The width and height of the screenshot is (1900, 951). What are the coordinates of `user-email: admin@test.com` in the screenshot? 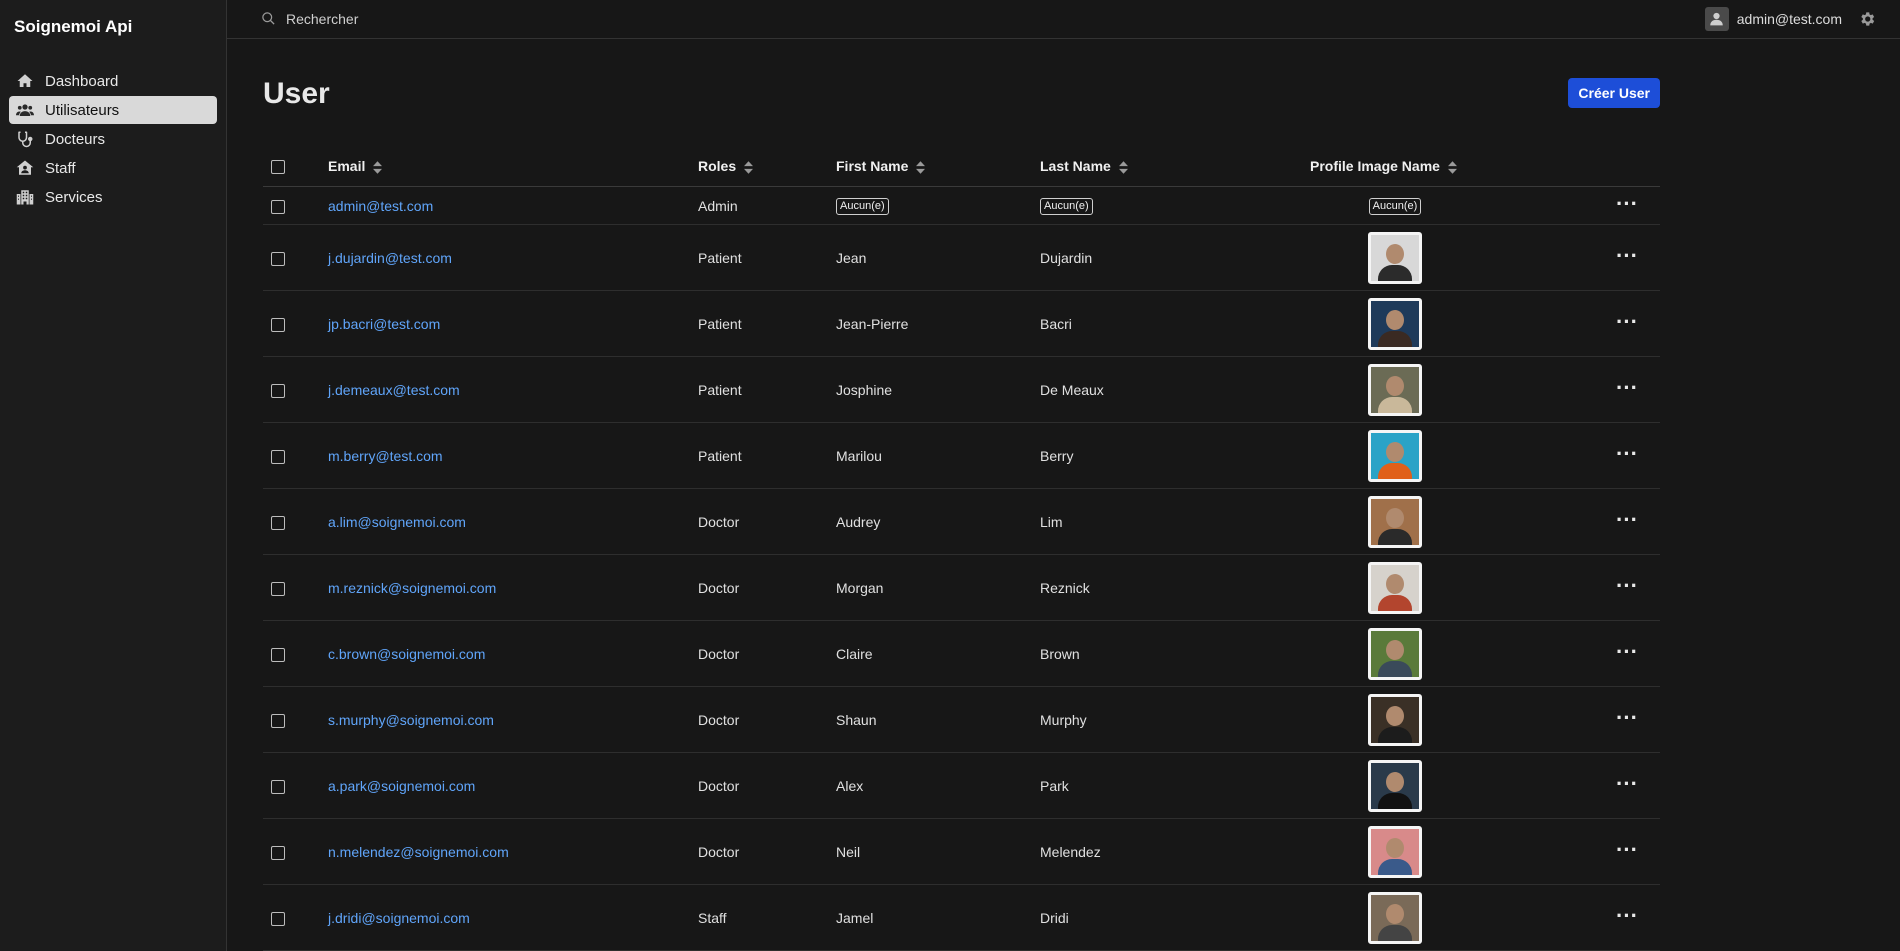 It's located at (1789, 19).